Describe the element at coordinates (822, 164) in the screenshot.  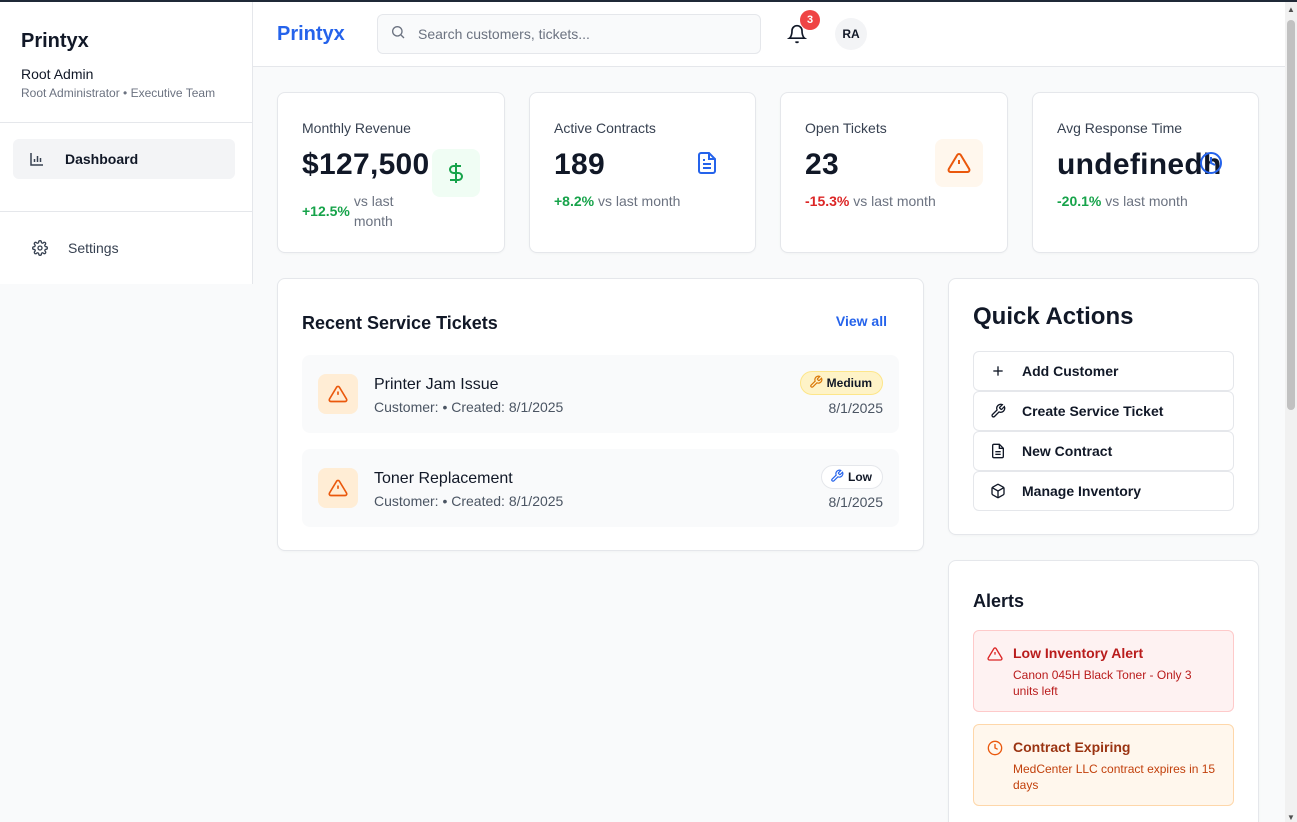
I see `stat-value: 23` at that location.